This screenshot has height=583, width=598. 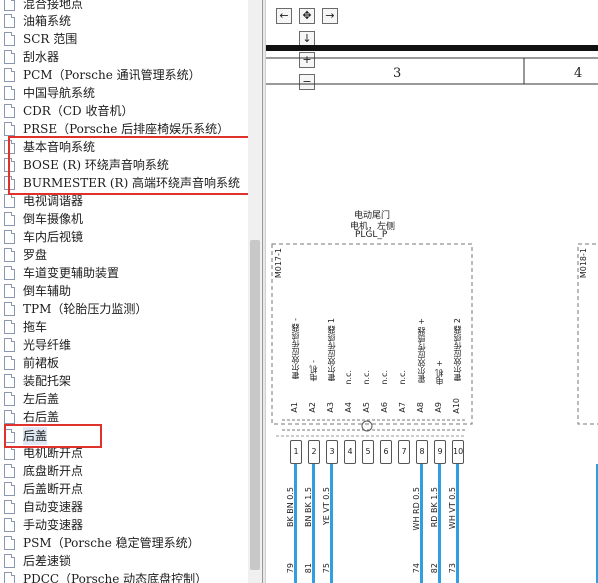 What do you see at coordinates (124, 489) in the screenshot?
I see `tree-item: 后盖断开点` at bounding box center [124, 489].